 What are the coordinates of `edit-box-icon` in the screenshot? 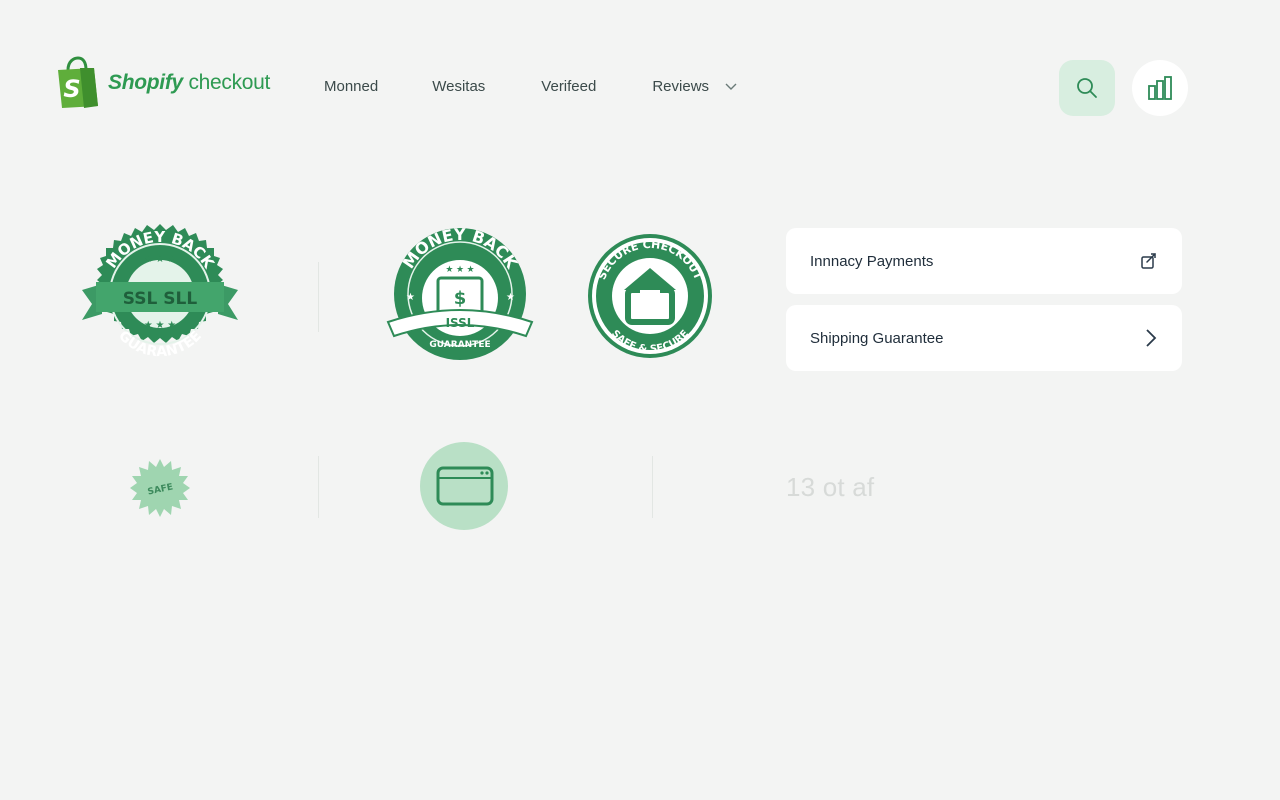 It's located at (1148, 261).